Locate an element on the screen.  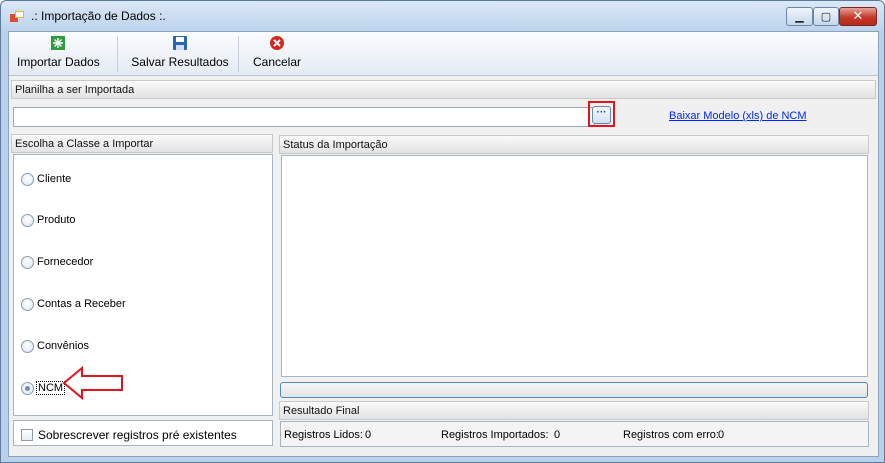
close-button: ✕ is located at coordinates (858, 16).